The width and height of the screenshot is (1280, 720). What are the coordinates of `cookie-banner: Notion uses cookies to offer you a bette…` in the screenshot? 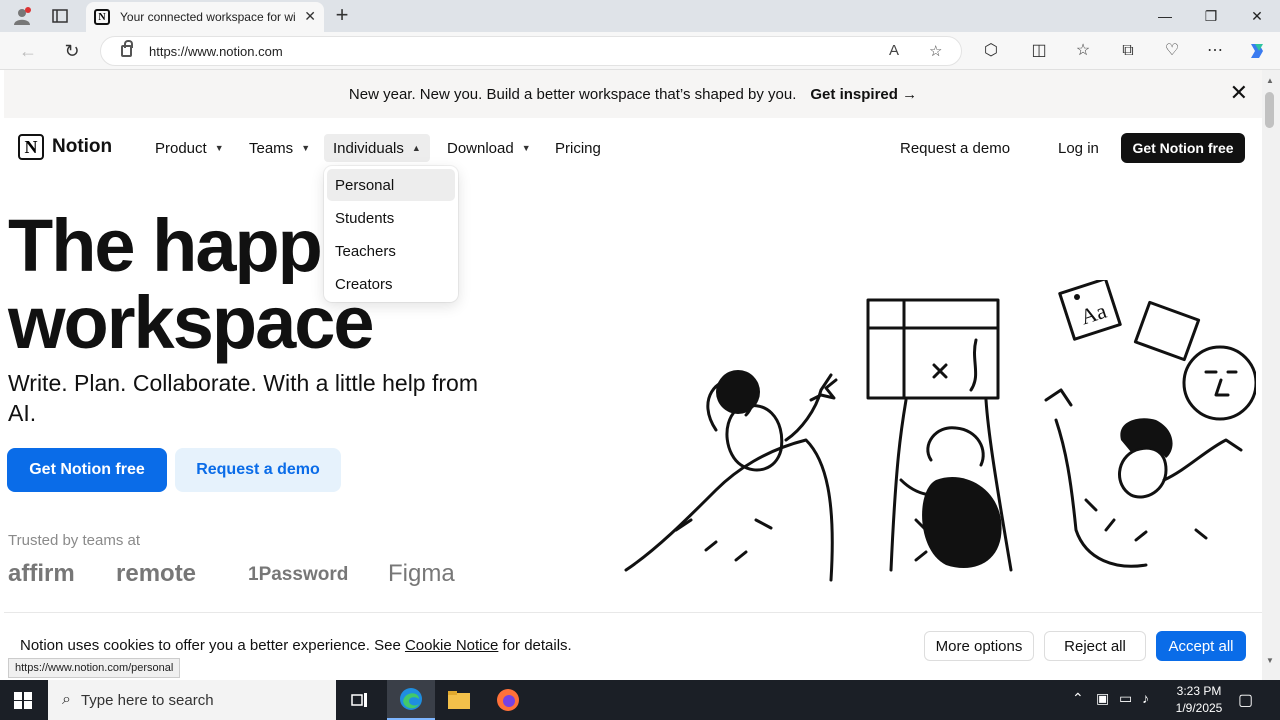 It's located at (633, 646).